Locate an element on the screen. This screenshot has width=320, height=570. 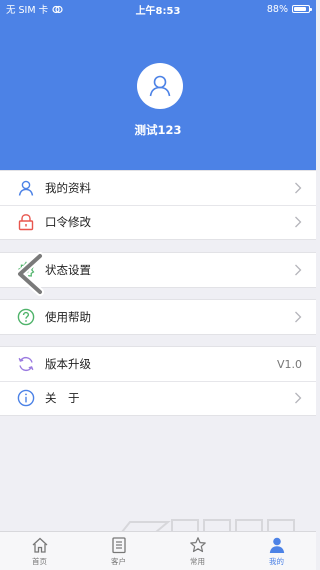
help-group: 使用帮助 is located at coordinates (158, 317).